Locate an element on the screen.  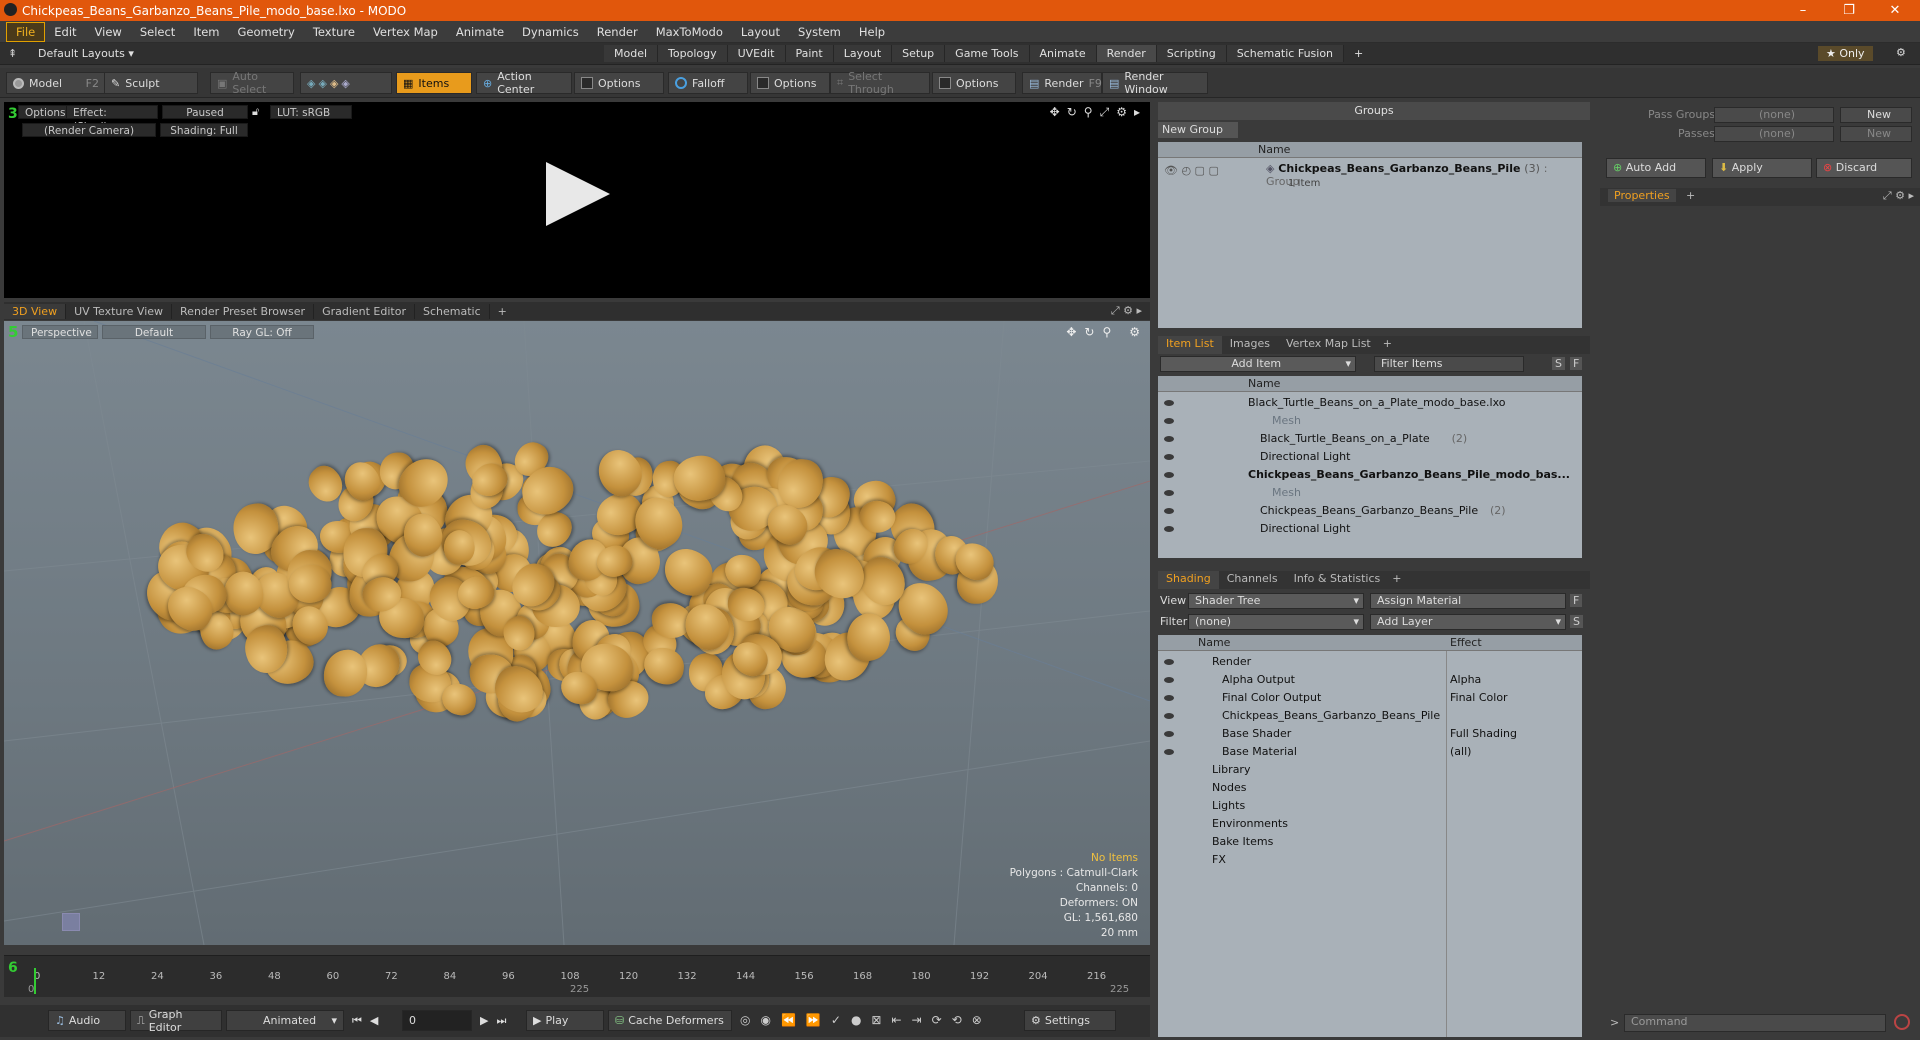
action-center-options-button: Options is located at coordinates (619, 83).